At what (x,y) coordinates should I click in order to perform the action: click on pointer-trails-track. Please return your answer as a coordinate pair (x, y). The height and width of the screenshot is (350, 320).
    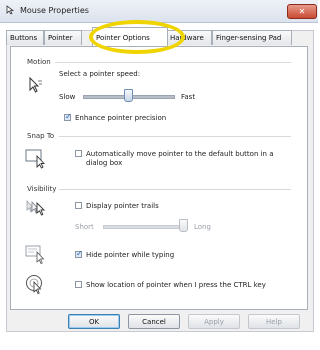
    Looking at the image, I should click on (144, 227).